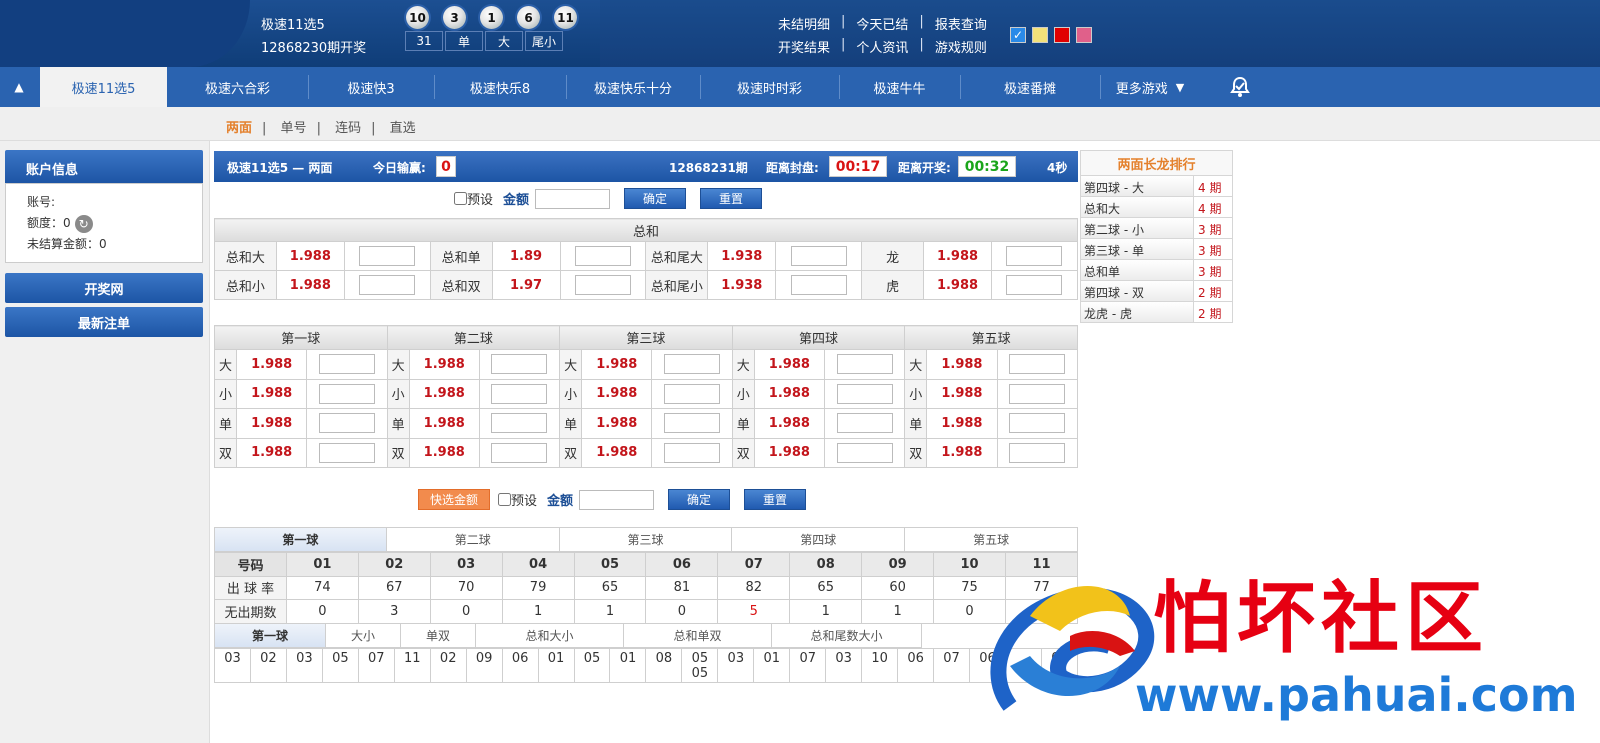  I want to click on trend-tab: 总和尾数大小, so click(847, 635).